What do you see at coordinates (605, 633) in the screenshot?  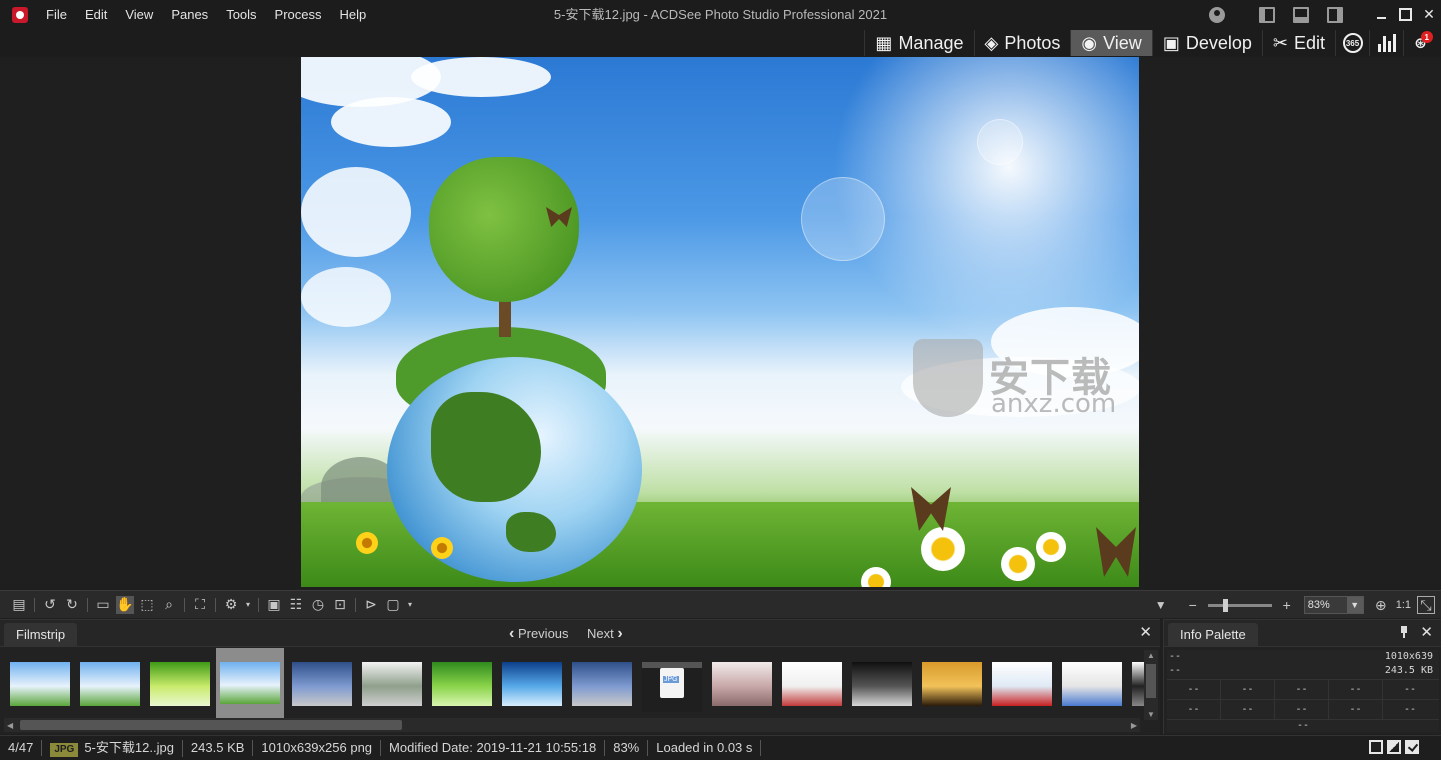 I see `next-button: Next ›` at bounding box center [605, 633].